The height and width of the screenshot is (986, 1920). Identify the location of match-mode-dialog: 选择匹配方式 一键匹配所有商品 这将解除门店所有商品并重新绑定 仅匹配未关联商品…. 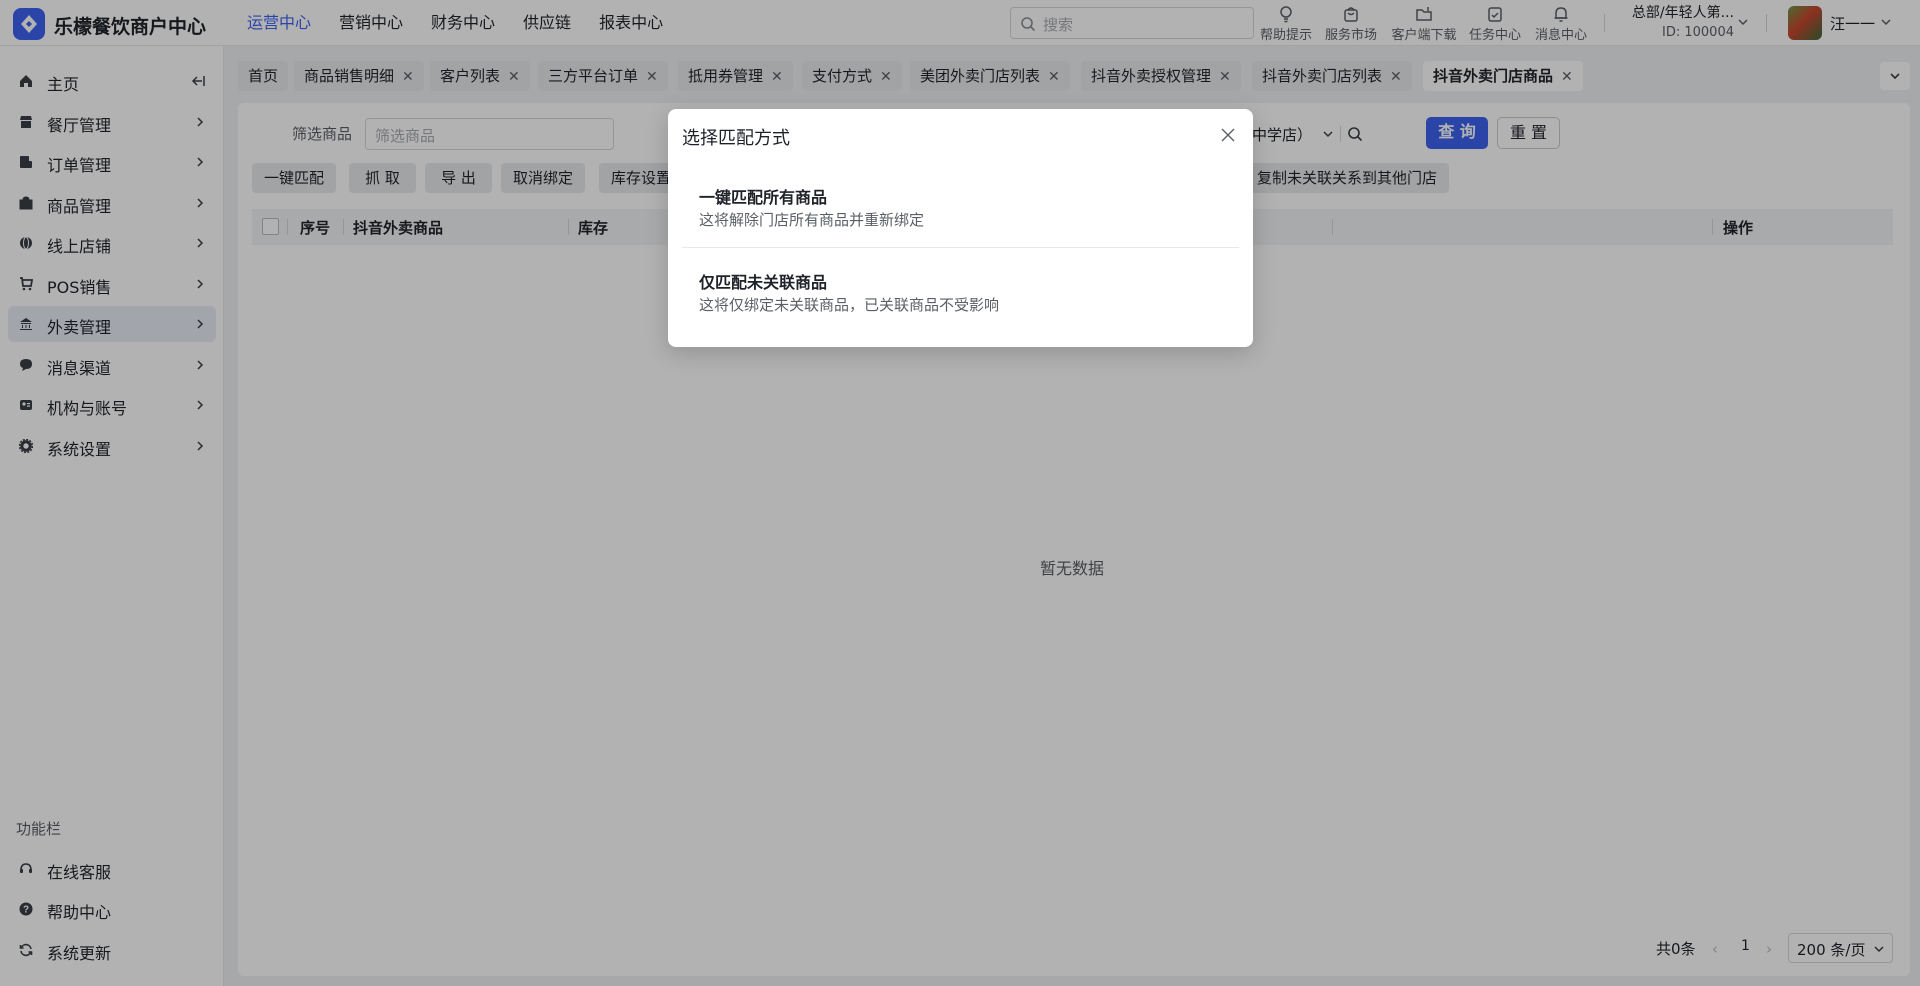
(960, 228).